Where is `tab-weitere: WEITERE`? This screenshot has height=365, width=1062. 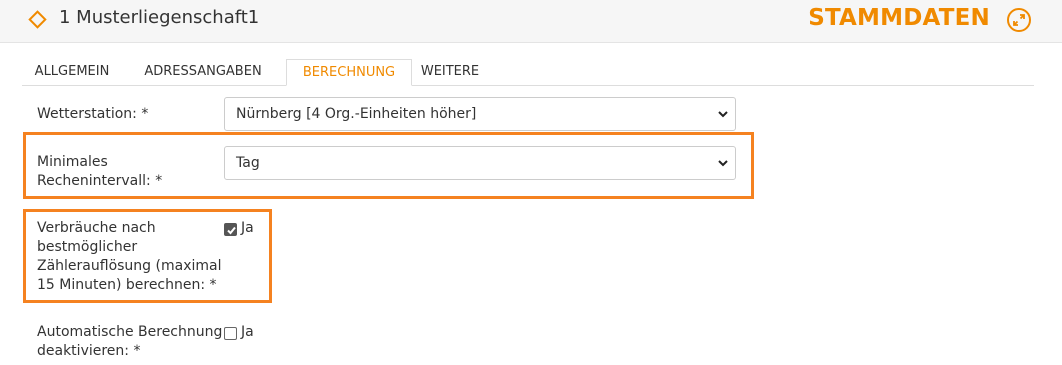 tab-weitere: WEITERE is located at coordinates (450, 72).